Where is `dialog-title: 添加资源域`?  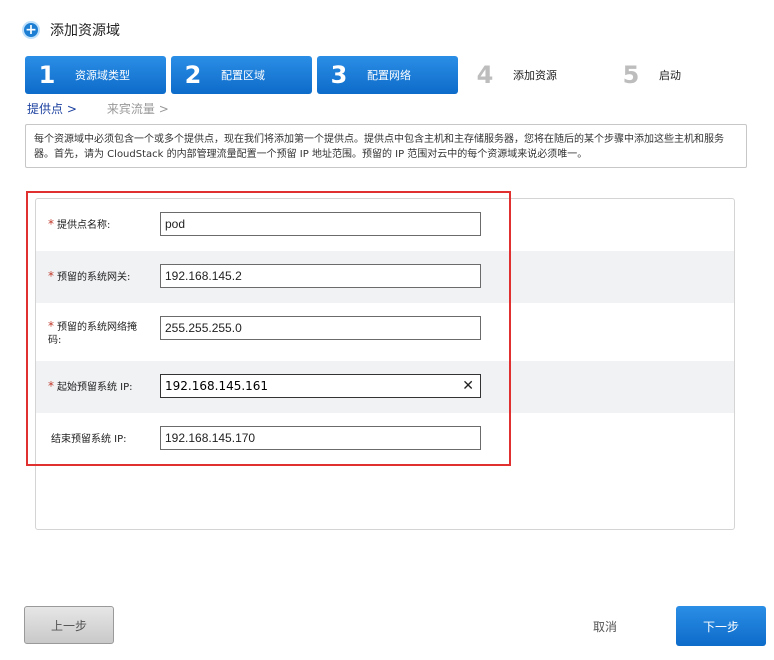 dialog-title: 添加资源域 is located at coordinates (85, 31).